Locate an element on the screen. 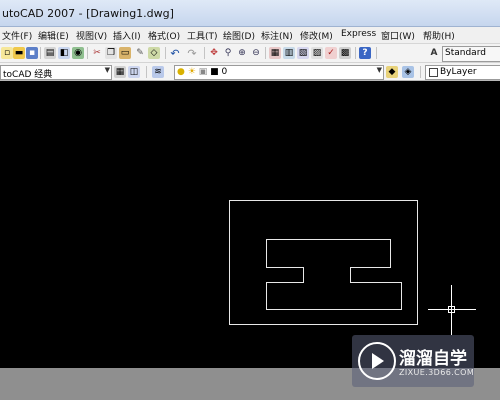  watermark-name: 溜溜自学 is located at coordinates (433, 359).